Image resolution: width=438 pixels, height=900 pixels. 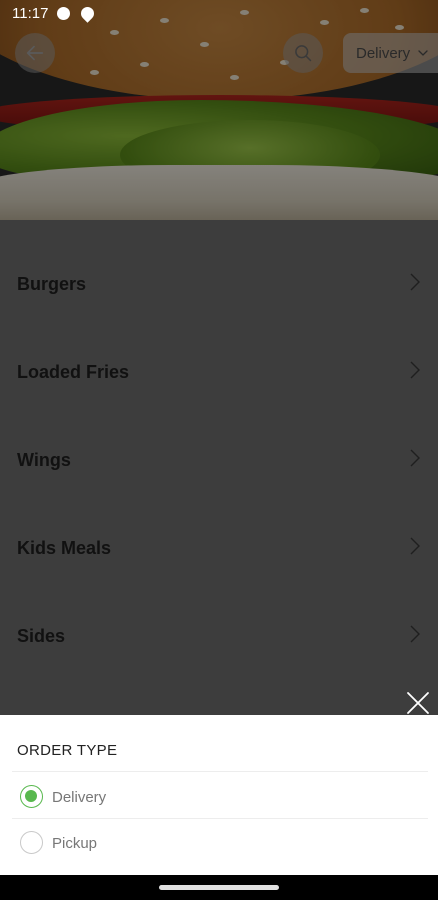 What do you see at coordinates (219, 616) in the screenshot?
I see `menu-item-sides: Sides` at bounding box center [219, 616].